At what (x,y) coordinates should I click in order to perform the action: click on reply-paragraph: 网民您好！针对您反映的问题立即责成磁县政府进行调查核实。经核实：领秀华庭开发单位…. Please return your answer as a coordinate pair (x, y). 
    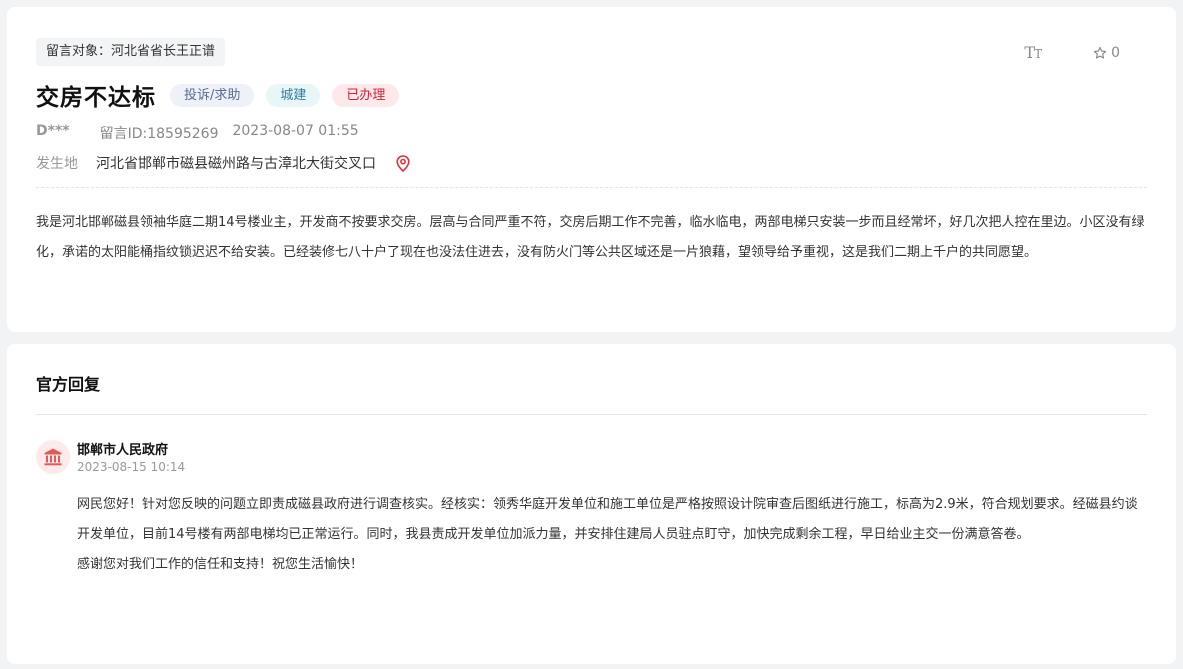
    Looking at the image, I should click on (607, 519).